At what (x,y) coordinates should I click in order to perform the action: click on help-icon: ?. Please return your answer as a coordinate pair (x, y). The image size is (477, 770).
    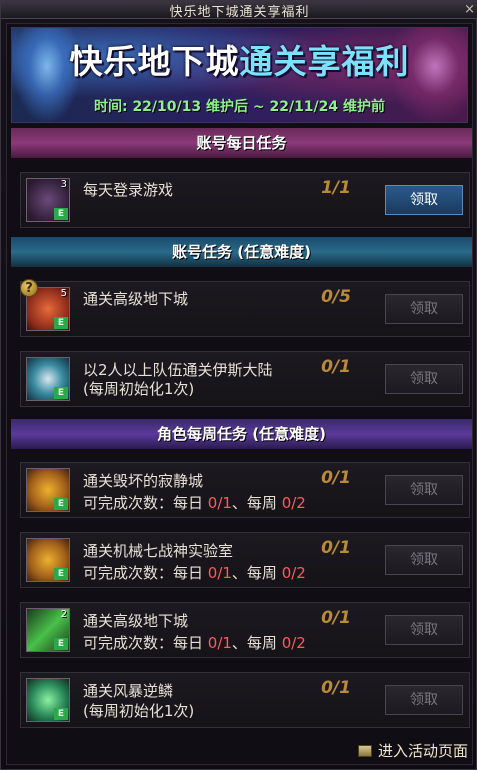
    Looking at the image, I should click on (29, 288).